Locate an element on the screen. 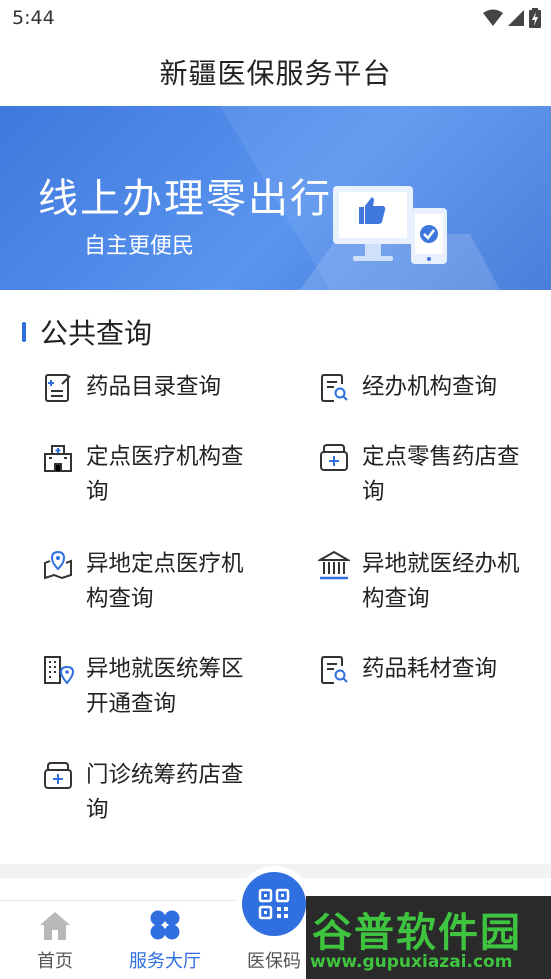 The height and width of the screenshot is (979, 551). section-title: 公共查询 is located at coordinates (96, 333).